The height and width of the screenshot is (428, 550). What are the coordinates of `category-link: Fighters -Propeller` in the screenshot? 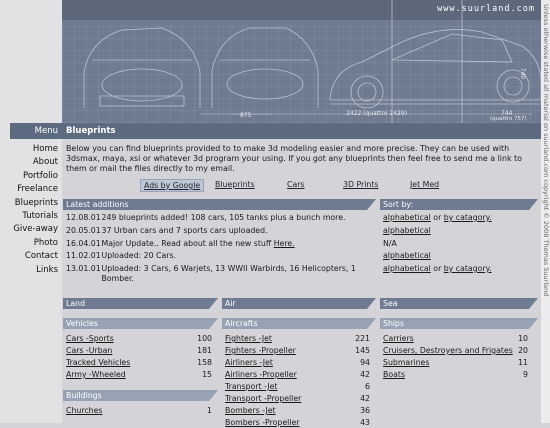 It's located at (260, 350).